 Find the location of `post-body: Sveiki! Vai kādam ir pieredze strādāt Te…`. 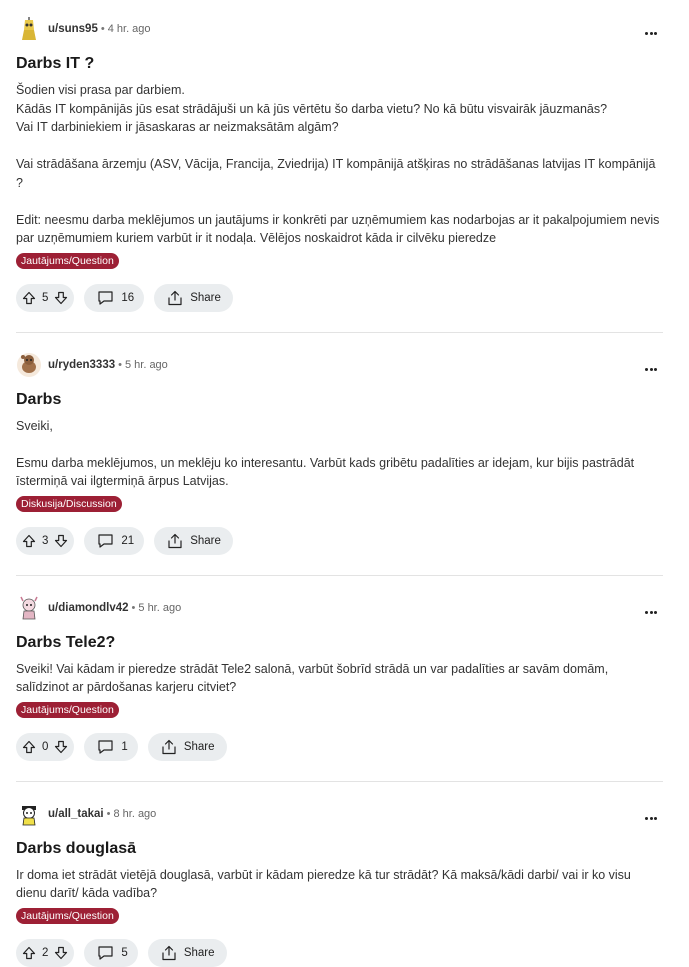

post-body: Sveiki! Vai kādam ir pieredze strādāt Te… is located at coordinates (312, 678).